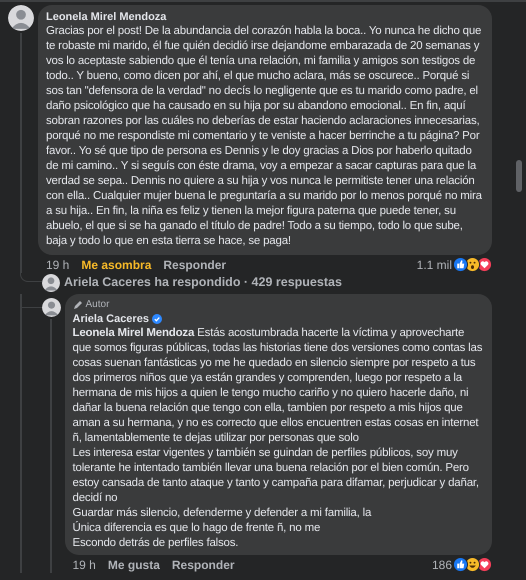 The image size is (526, 580). I want to click on author-label: Autor, so click(98, 305).